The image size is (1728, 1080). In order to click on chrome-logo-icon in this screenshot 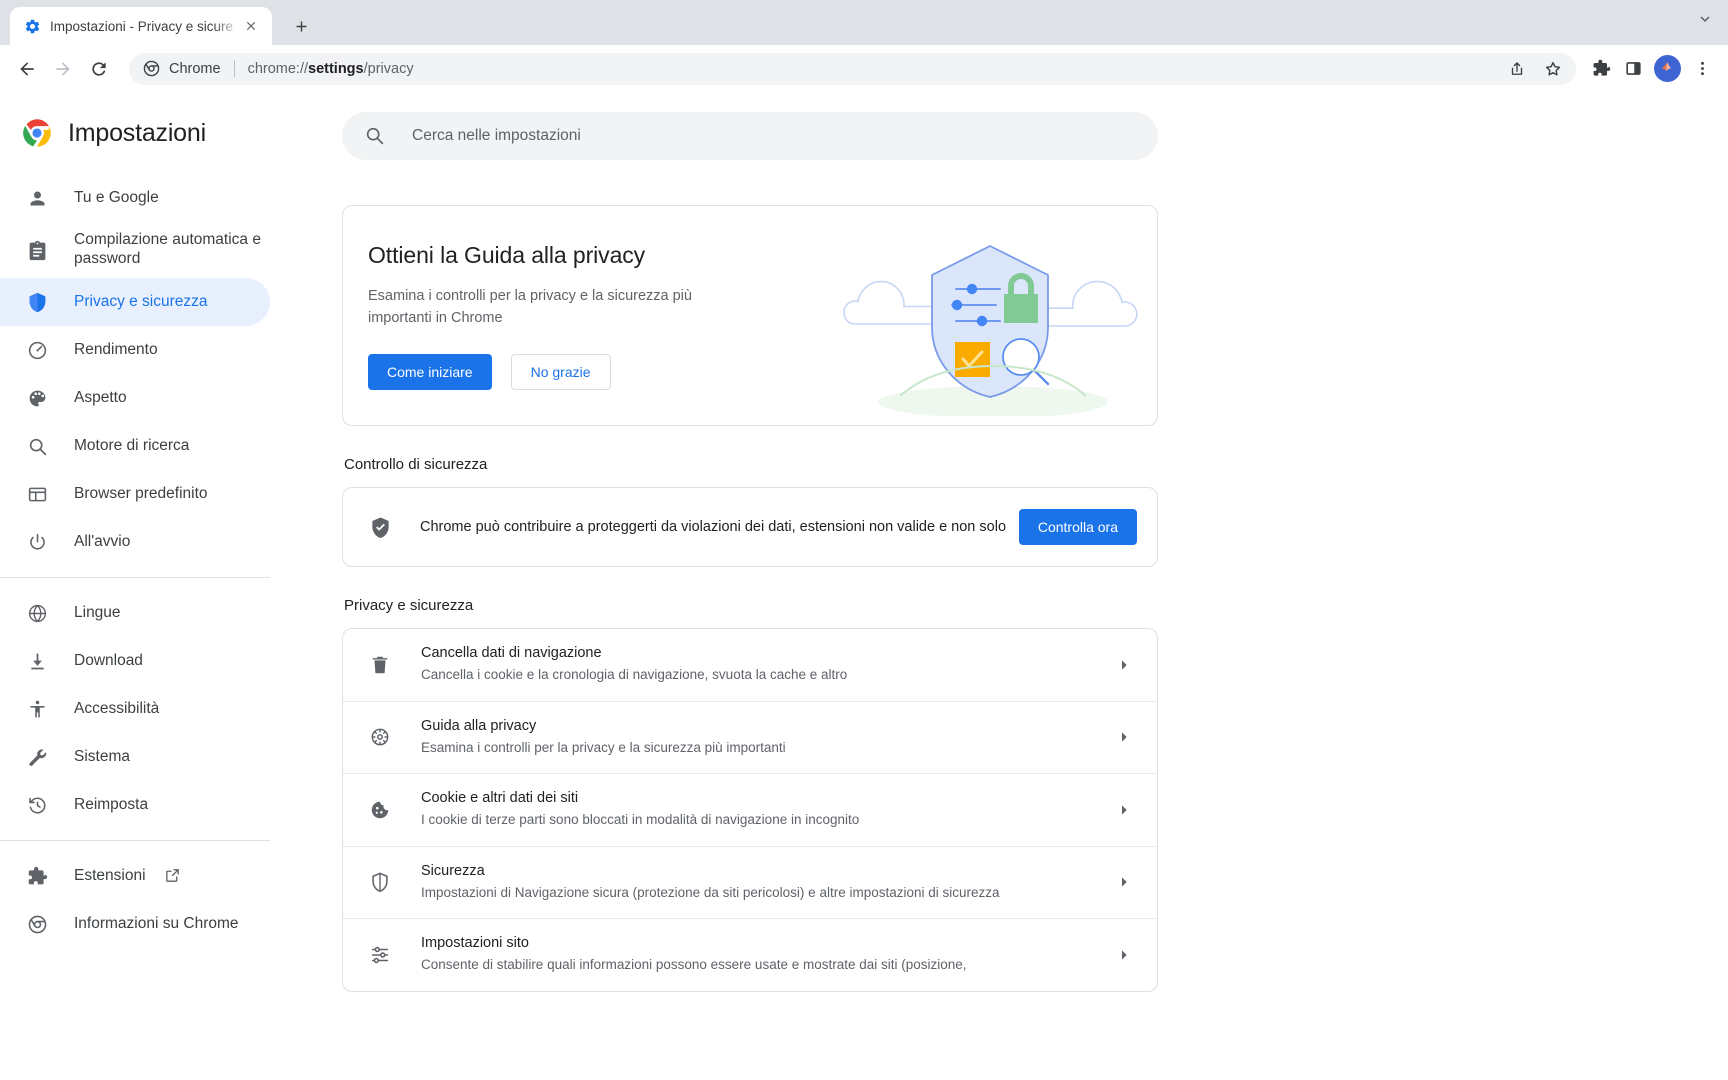, I will do `click(37, 133)`.